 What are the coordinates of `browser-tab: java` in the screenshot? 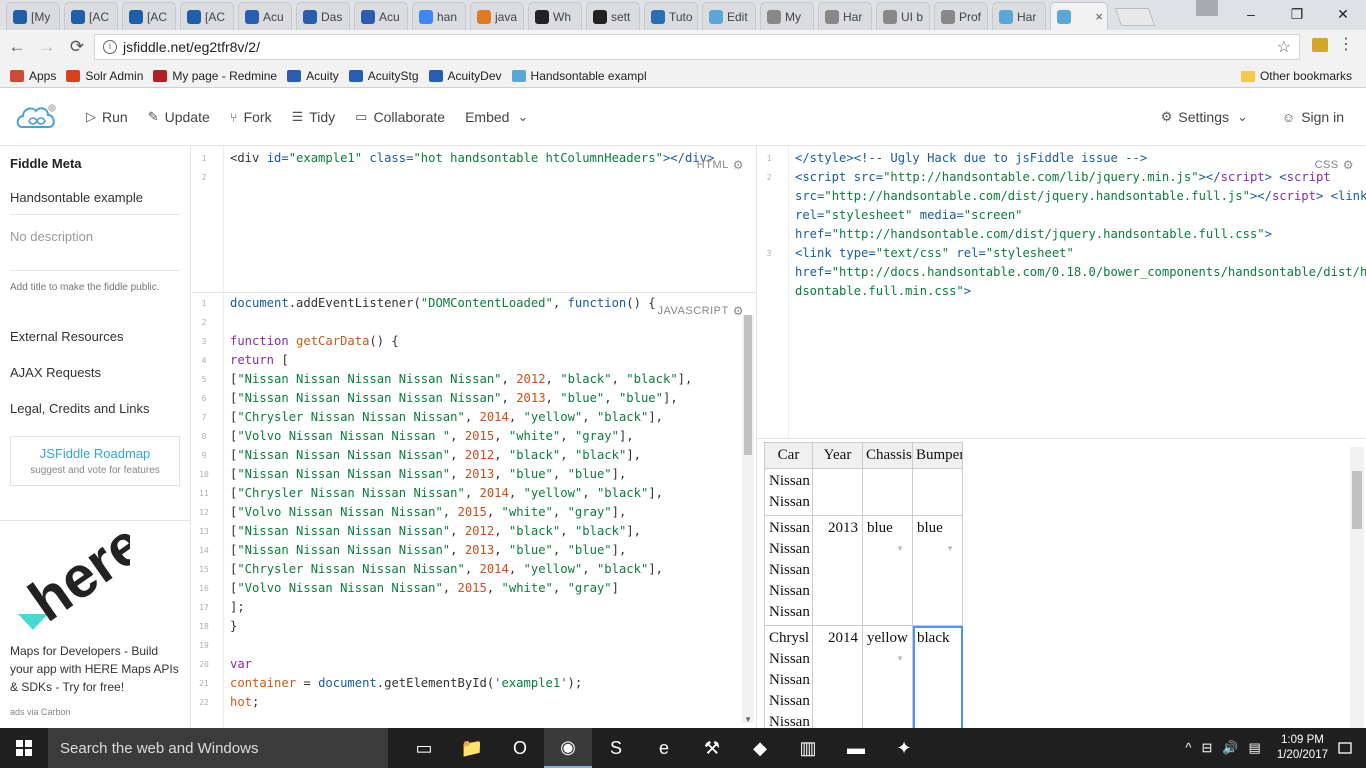 It's located at (497, 16).